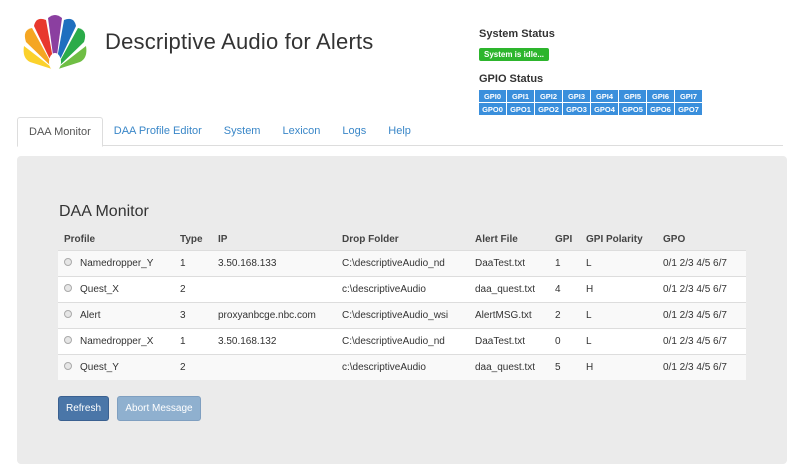 Image resolution: width=800 pixels, height=471 pixels. Describe the element at coordinates (370, 239) in the screenshot. I see `column-header: Drop Folder` at that location.